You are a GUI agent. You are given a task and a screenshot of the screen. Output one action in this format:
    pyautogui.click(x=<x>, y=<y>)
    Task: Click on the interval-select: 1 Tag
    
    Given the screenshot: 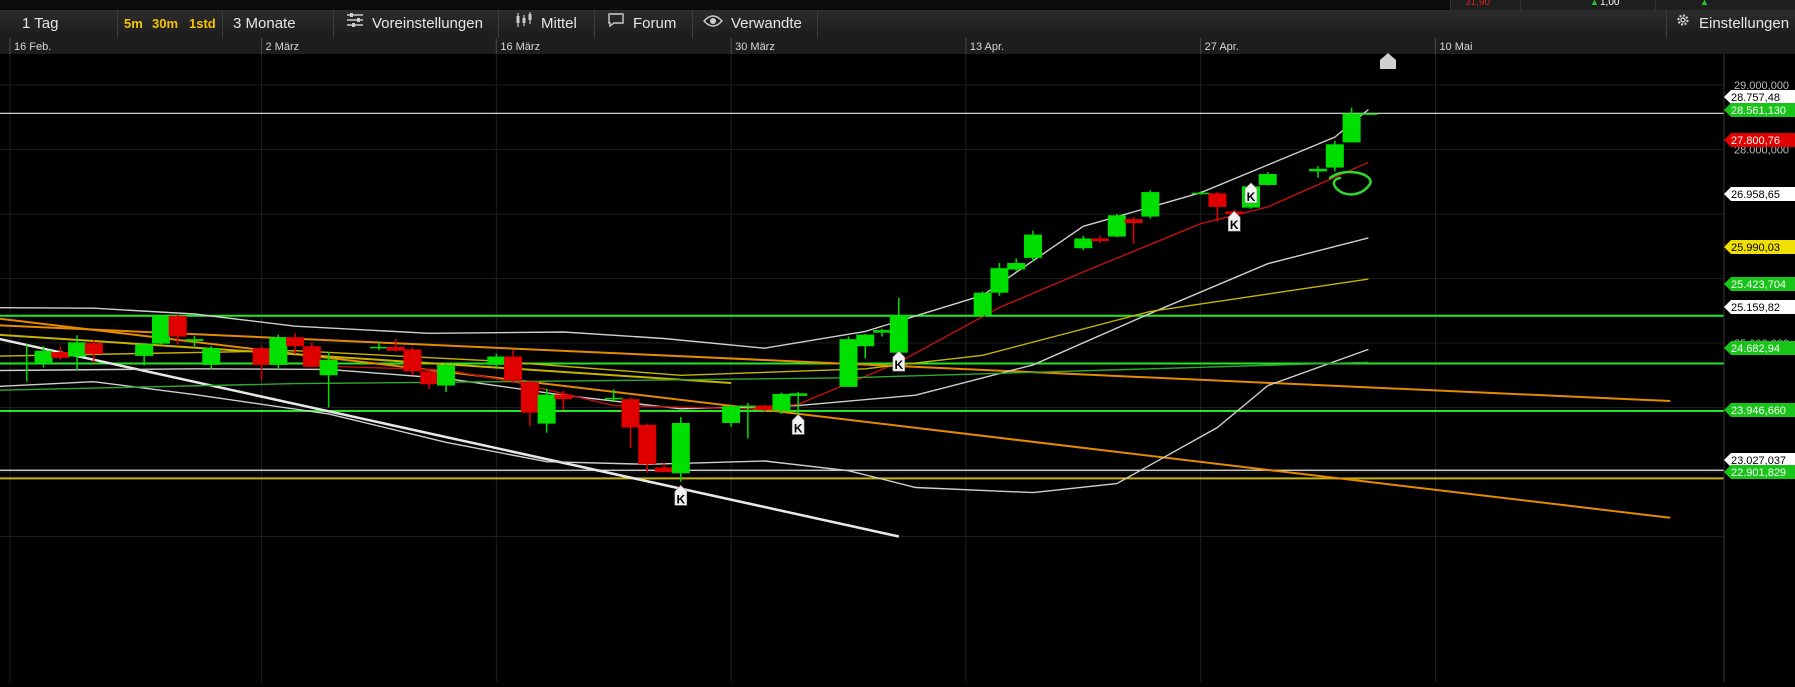 What is the action you would take?
    pyautogui.click(x=59, y=24)
    